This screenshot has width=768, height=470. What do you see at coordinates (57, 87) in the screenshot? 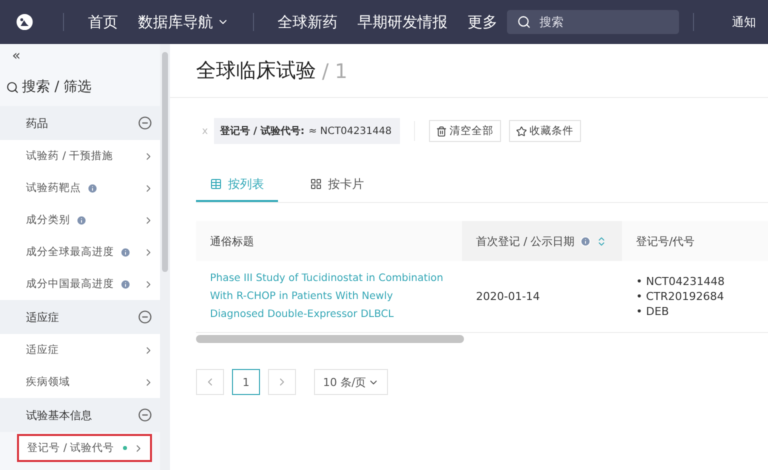
I see `sidebar-title: 搜索 / 筛选` at bounding box center [57, 87].